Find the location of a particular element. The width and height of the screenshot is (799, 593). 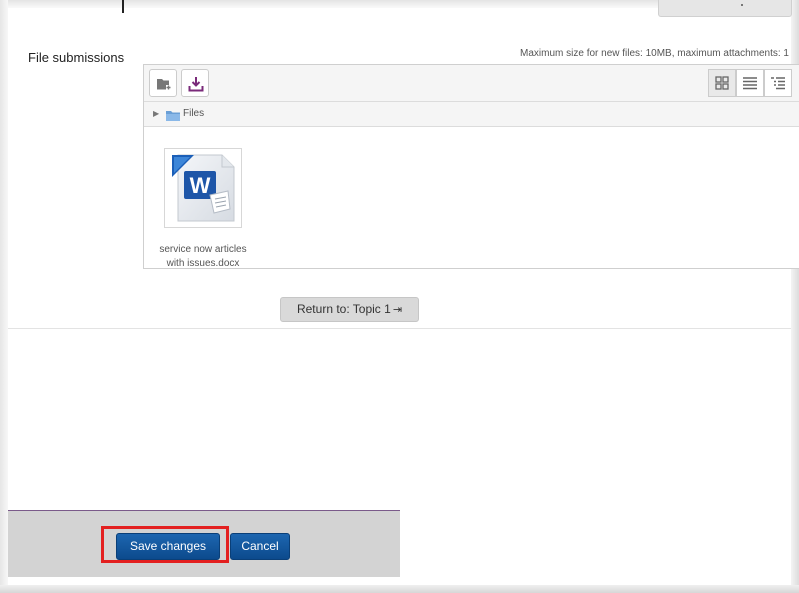

file-submissions-label: File submissions is located at coordinates (76, 57).